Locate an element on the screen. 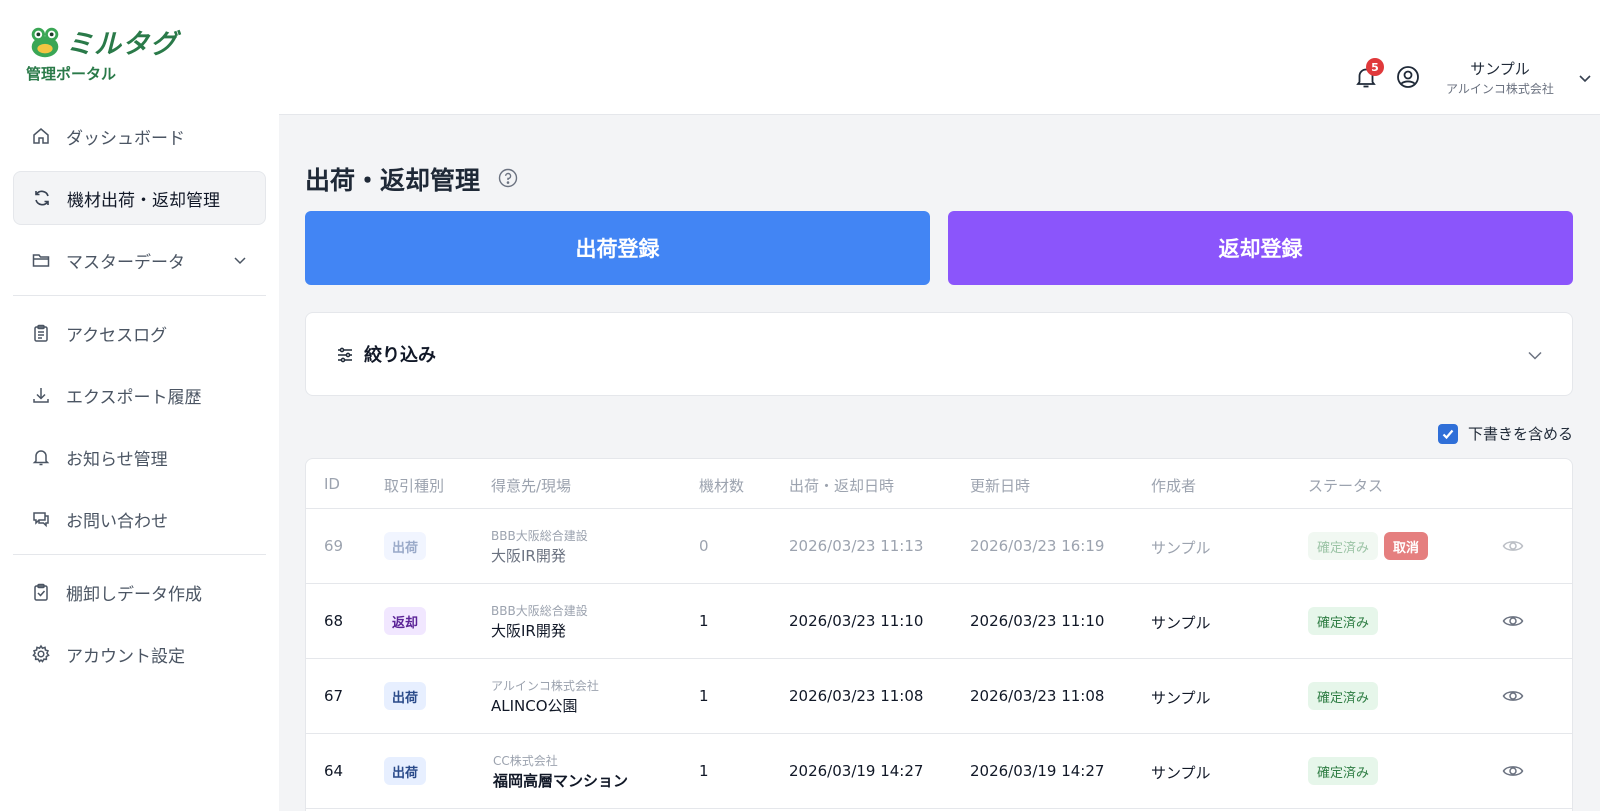 This screenshot has height=811, width=1600. sidebar-item-access-log: アクセスログ is located at coordinates (139, 333).